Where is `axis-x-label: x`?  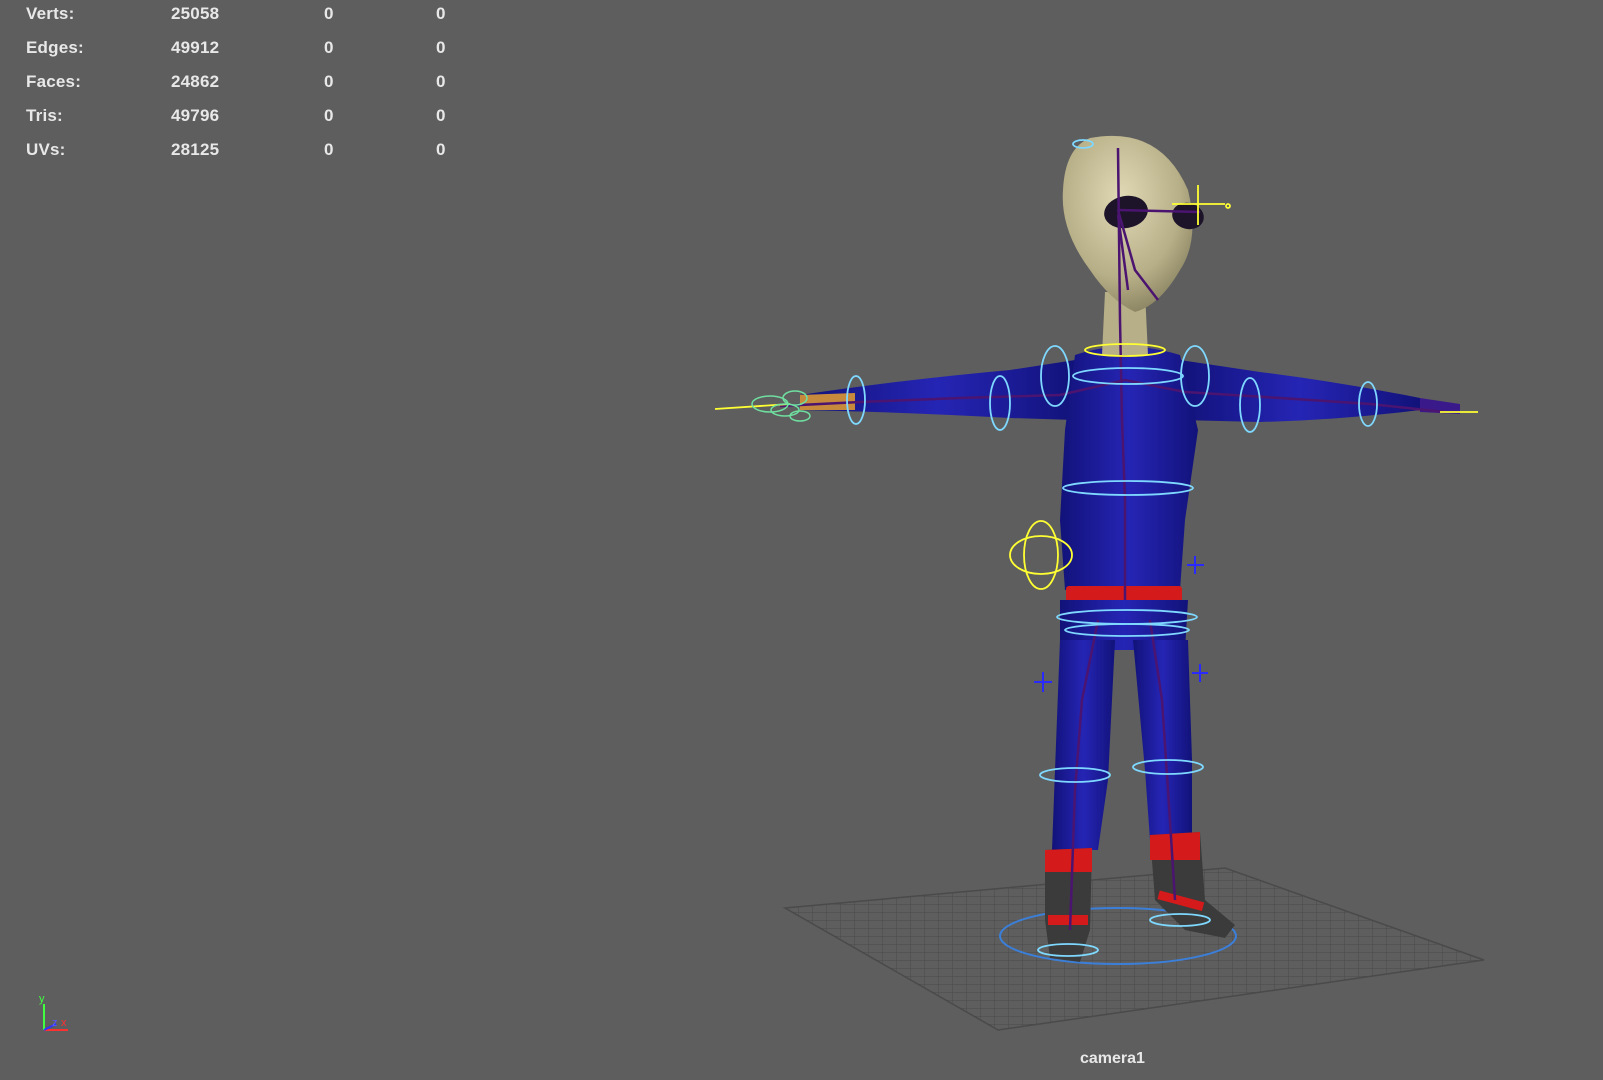
axis-x-label: x is located at coordinates (64, 1023).